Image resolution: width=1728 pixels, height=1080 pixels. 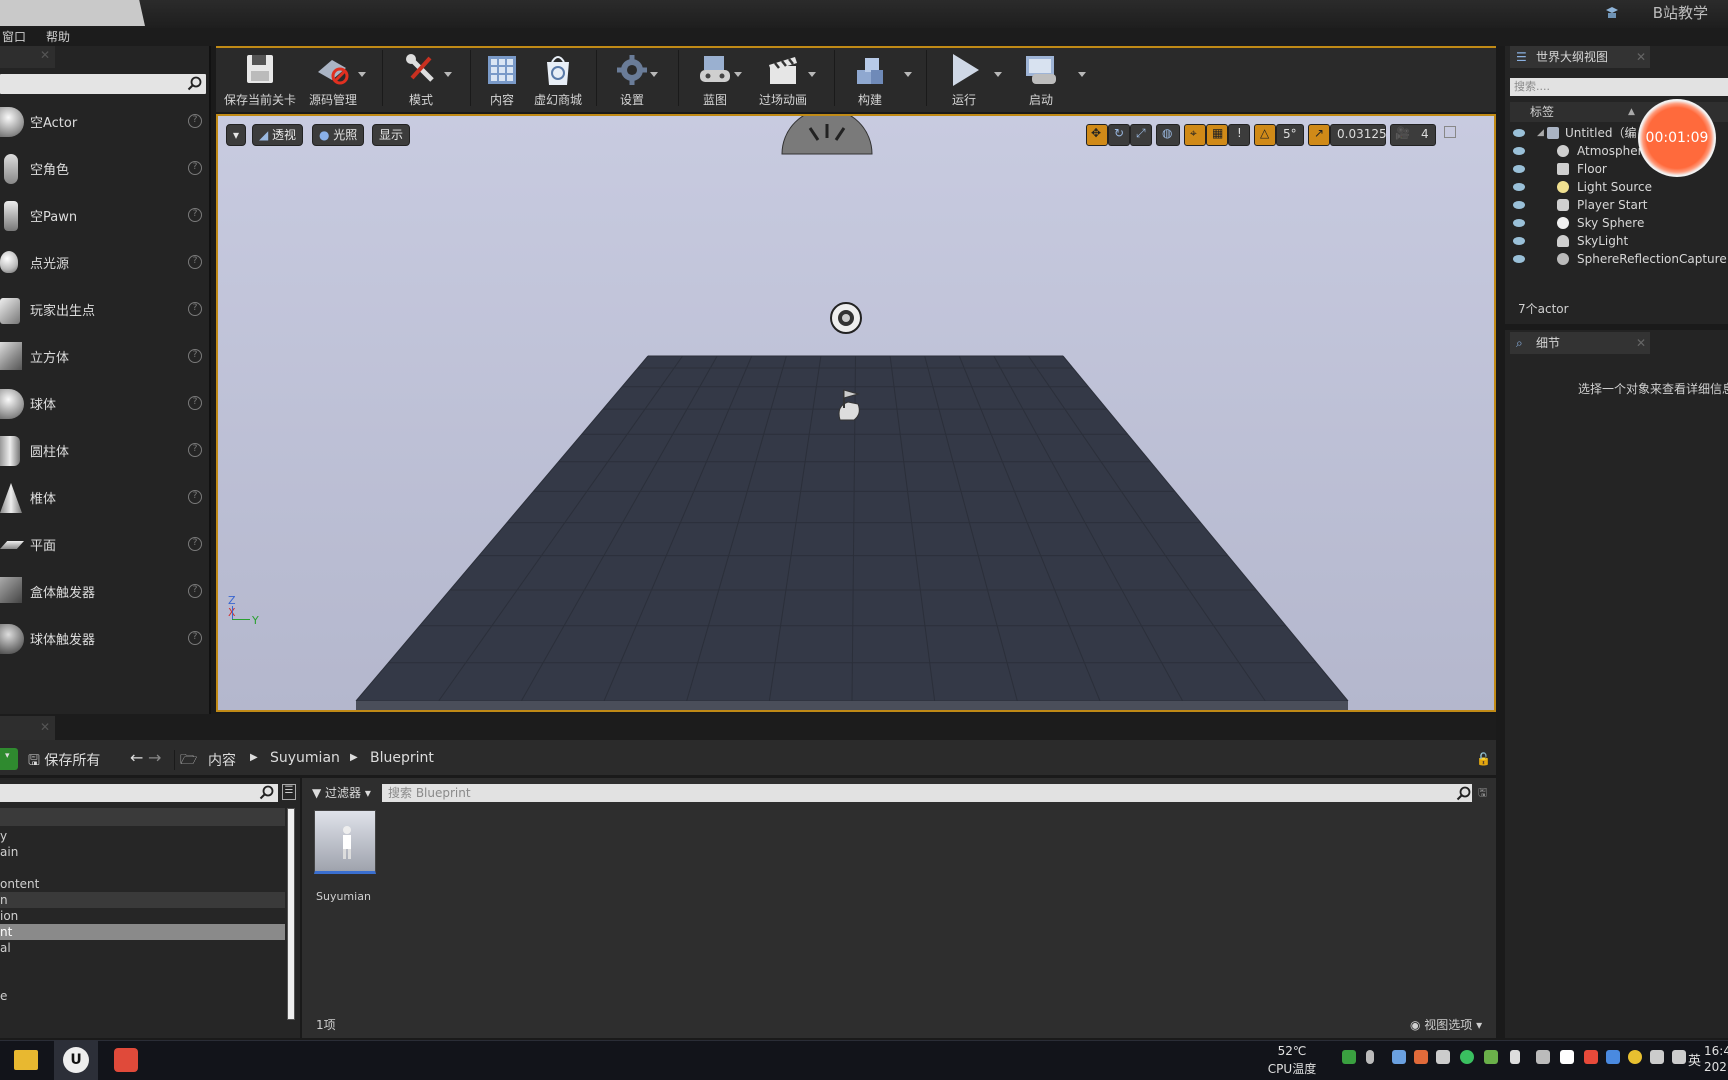 I want to click on lit-mode-button: ● 光照, so click(x=338, y=135).